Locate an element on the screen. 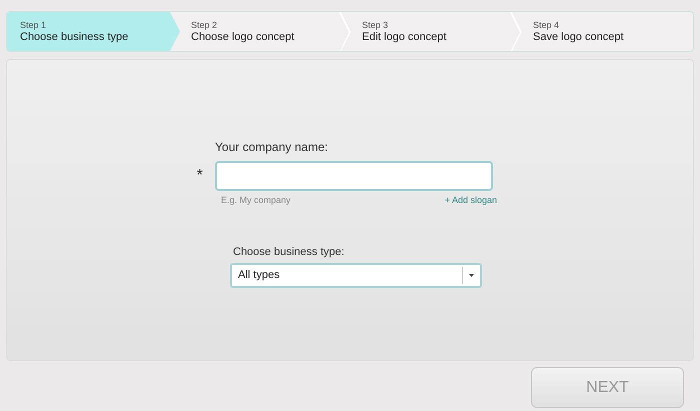 Image resolution: width=700 pixels, height=411 pixels. step-tab: Step 4 Save logo concept is located at coordinates (606, 31).